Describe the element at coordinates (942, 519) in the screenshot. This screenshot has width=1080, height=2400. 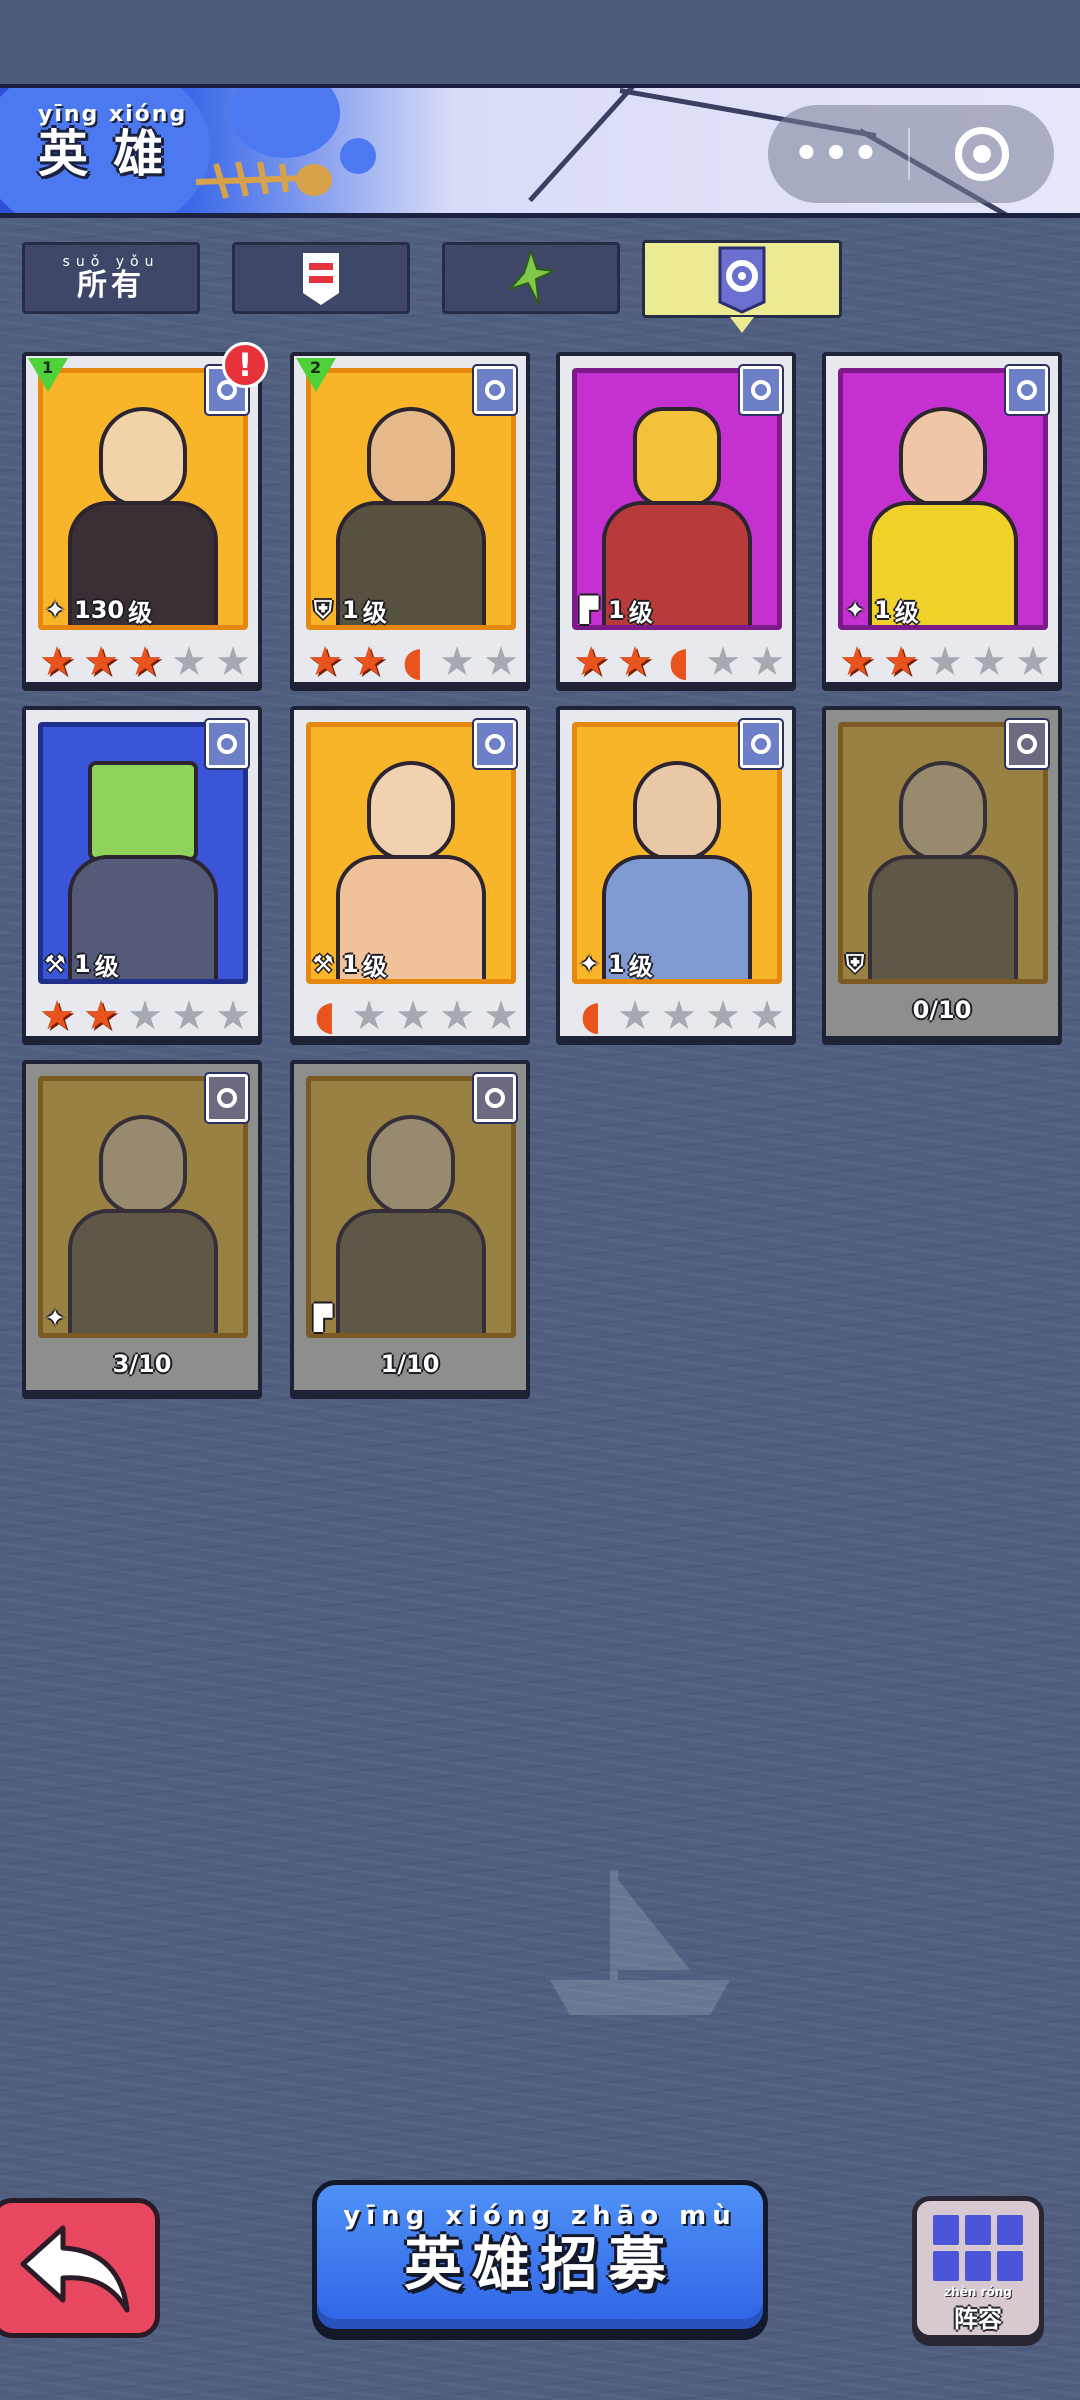
I see `hero-card: ✦ 1 级 ★ ★ ★ ★ ★` at that location.